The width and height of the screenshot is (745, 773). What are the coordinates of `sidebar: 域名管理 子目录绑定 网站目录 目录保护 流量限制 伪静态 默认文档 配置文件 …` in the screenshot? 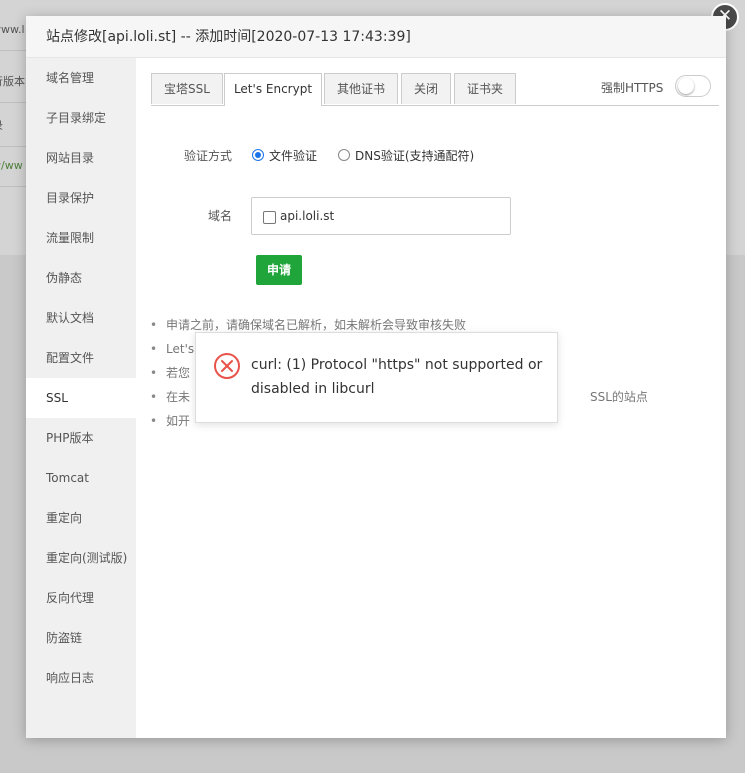 It's located at (81, 398).